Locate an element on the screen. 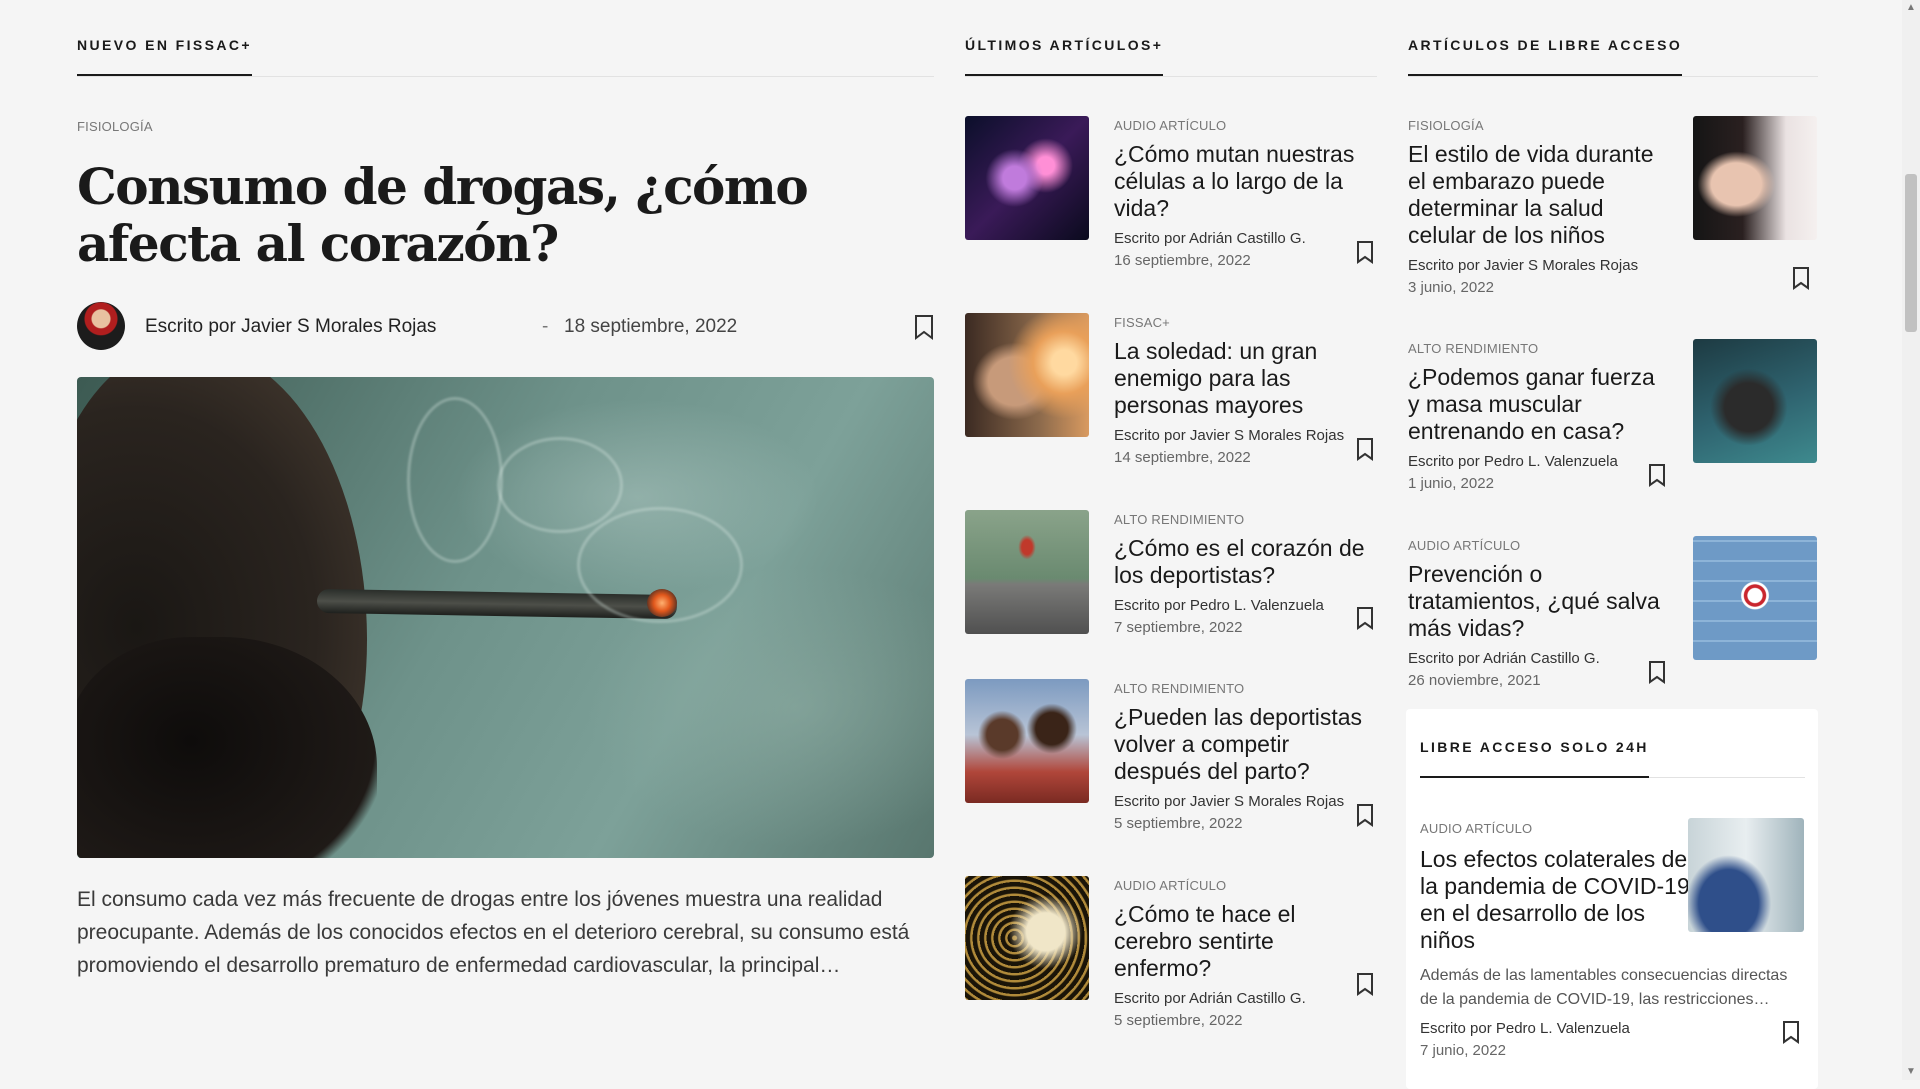 The height and width of the screenshot is (1089, 1920). section-title-latest: ÚLTIMOS ARTÍCULOS+ is located at coordinates (1064, 56).